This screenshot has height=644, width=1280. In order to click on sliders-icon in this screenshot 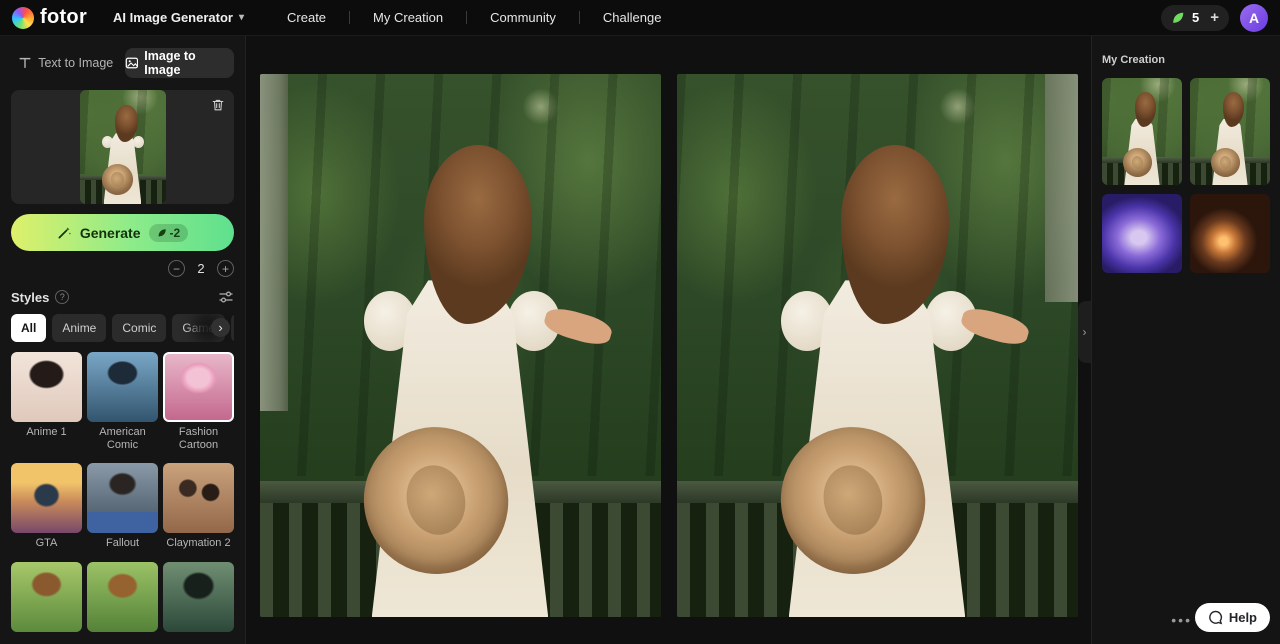, I will do `click(226, 297)`.